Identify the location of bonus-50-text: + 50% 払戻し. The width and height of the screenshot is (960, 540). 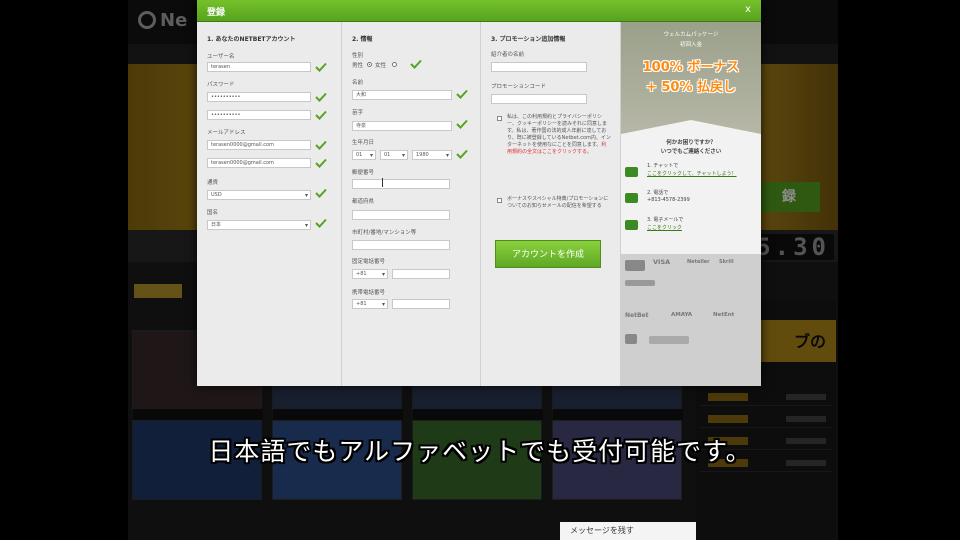
(691, 87).